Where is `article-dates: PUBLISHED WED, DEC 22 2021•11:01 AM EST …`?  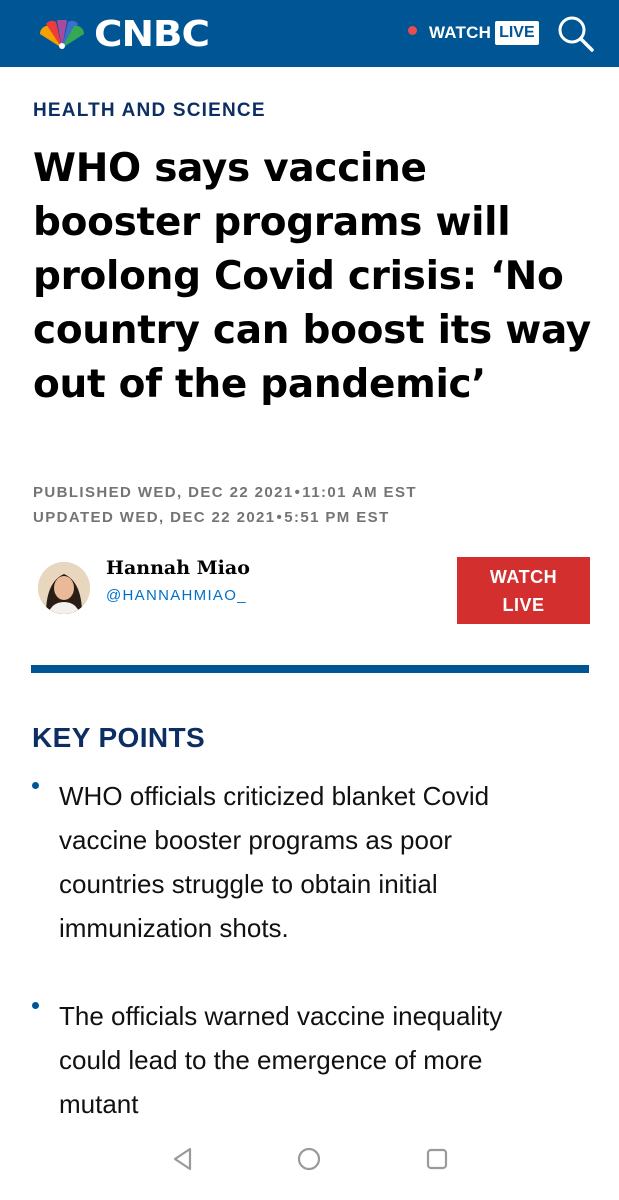 article-dates: PUBLISHED WED, DEC 22 2021•11:01 AM EST … is located at coordinates (225, 505).